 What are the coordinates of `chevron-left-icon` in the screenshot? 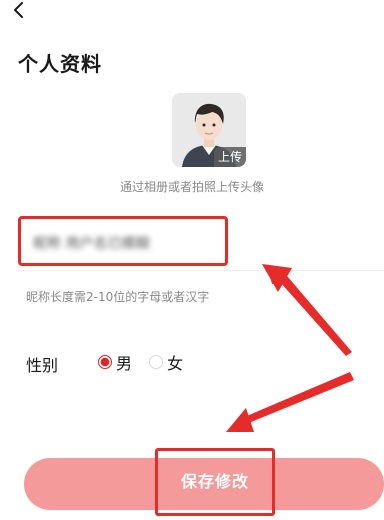 It's located at (18, 10).